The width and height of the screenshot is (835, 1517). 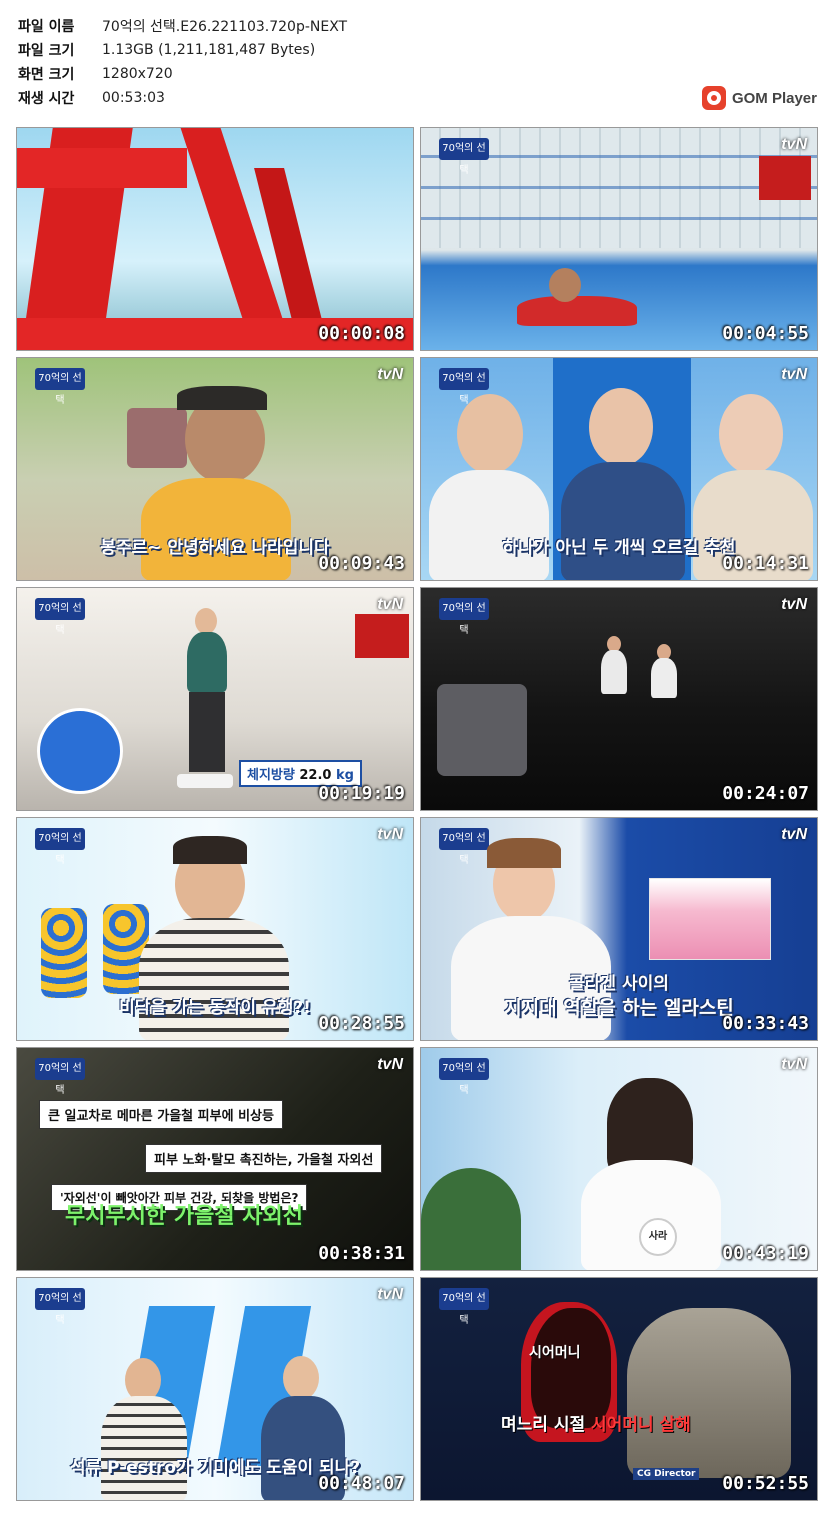 I want to click on info-row-filesize: 파일 크기 1.13GB (1,211,181,487 Bytes), so click(x=182, y=50).